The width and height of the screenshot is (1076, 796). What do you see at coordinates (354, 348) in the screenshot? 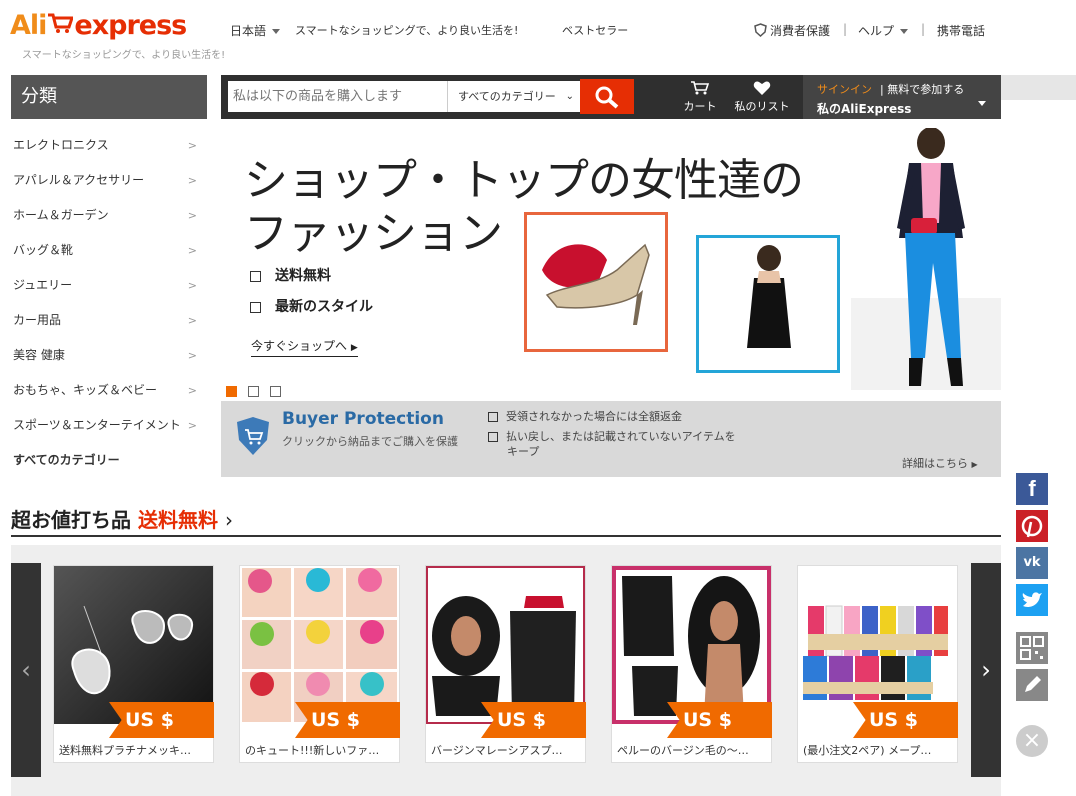
I see `caret-right-icon: ▶` at bounding box center [354, 348].